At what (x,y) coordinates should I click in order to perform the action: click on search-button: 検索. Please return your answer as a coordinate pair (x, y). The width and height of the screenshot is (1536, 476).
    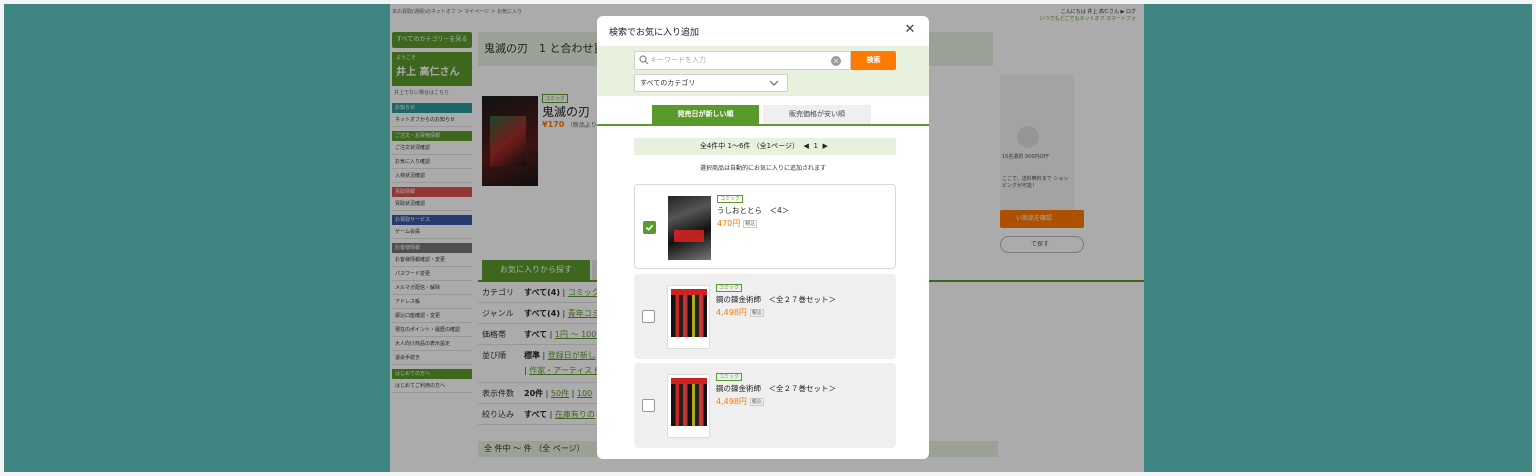
    Looking at the image, I should click on (873, 60).